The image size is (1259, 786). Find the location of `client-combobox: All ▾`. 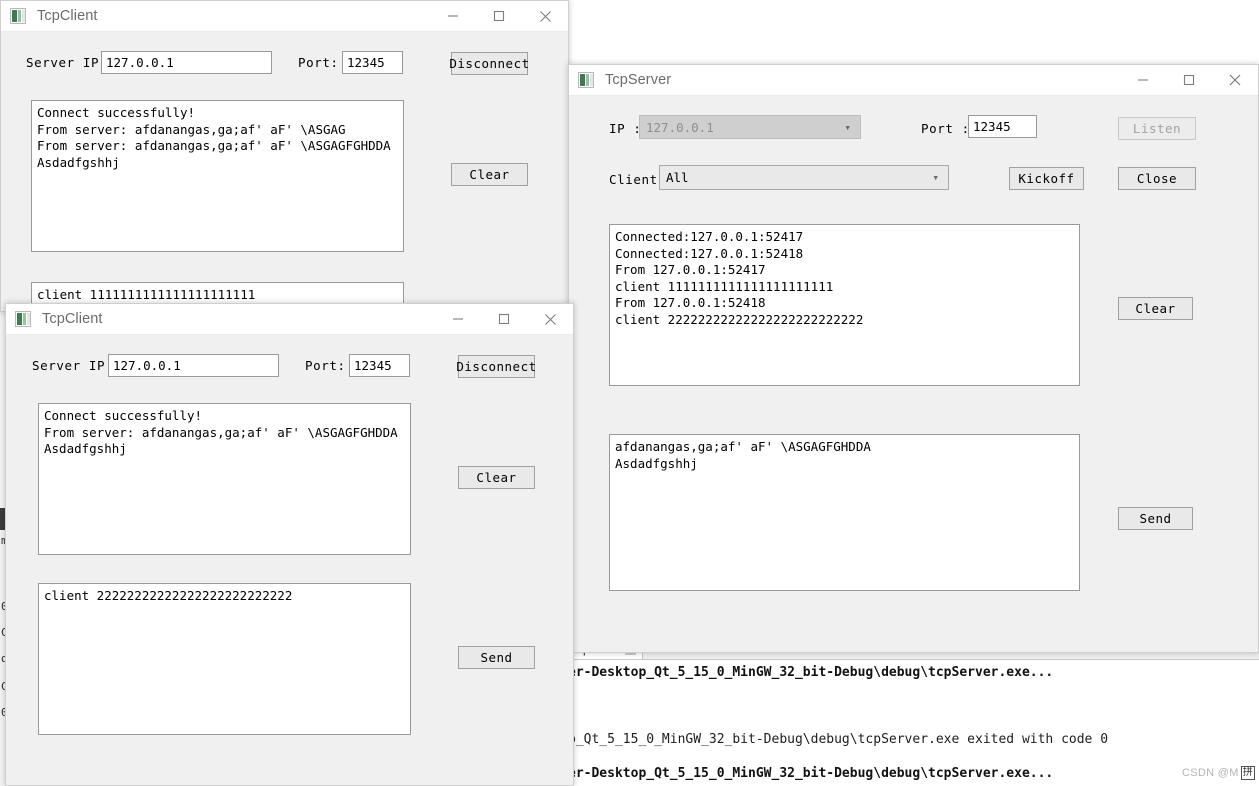

client-combobox: All ▾ is located at coordinates (804, 177).